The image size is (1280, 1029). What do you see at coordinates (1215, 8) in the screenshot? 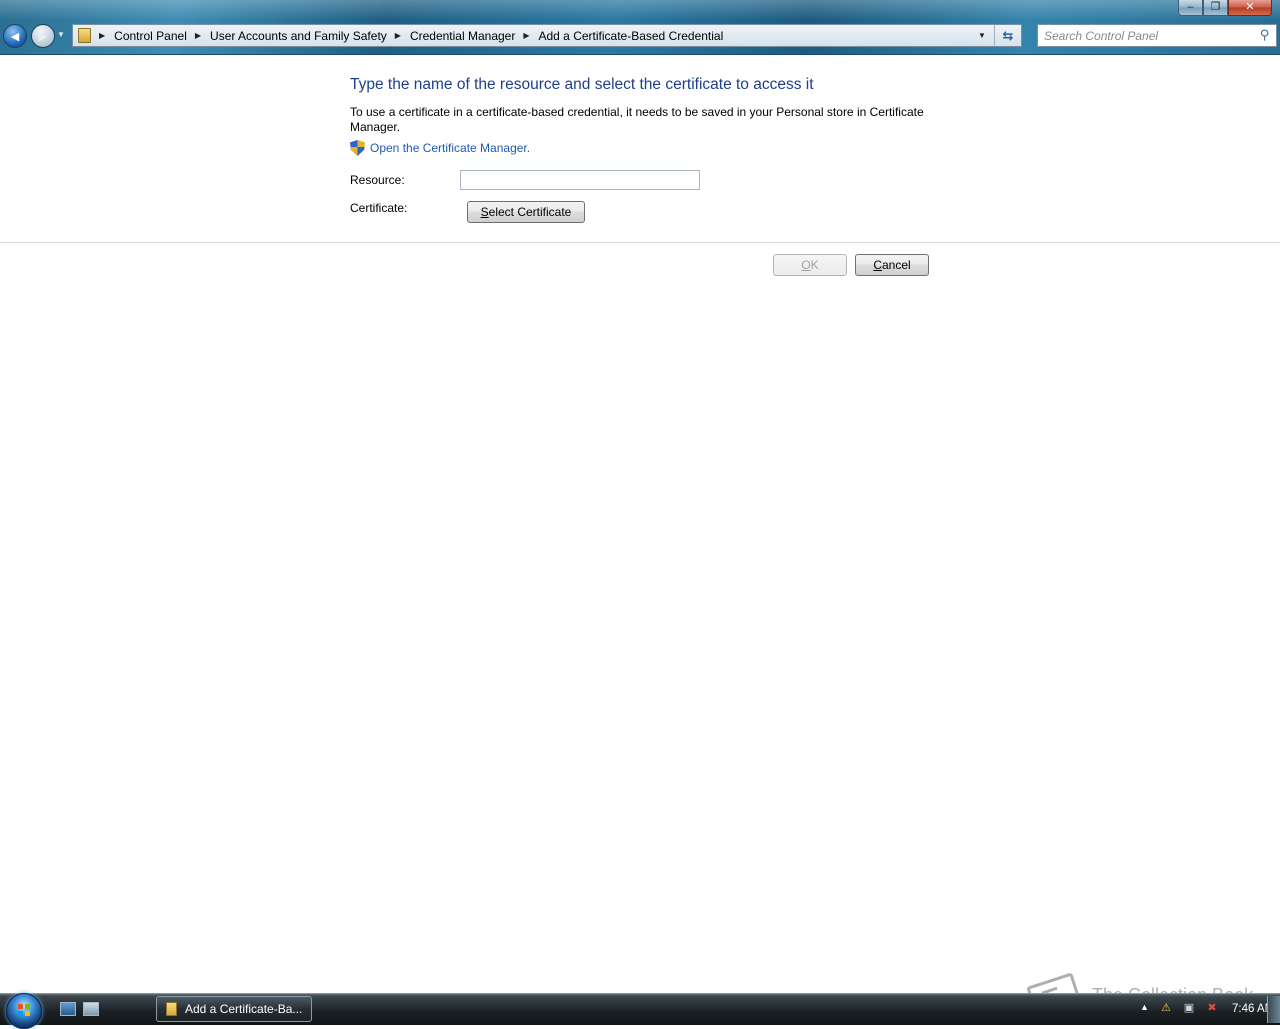
I see `maximize-button: ❐` at bounding box center [1215, 8].